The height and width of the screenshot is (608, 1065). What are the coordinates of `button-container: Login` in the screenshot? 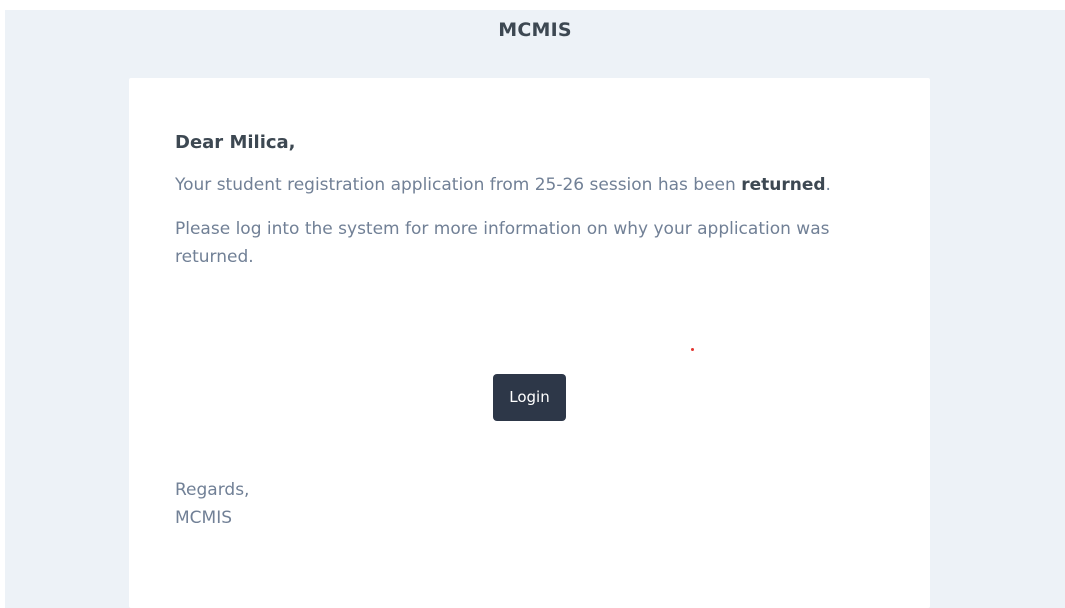 It's located at (529, 397).